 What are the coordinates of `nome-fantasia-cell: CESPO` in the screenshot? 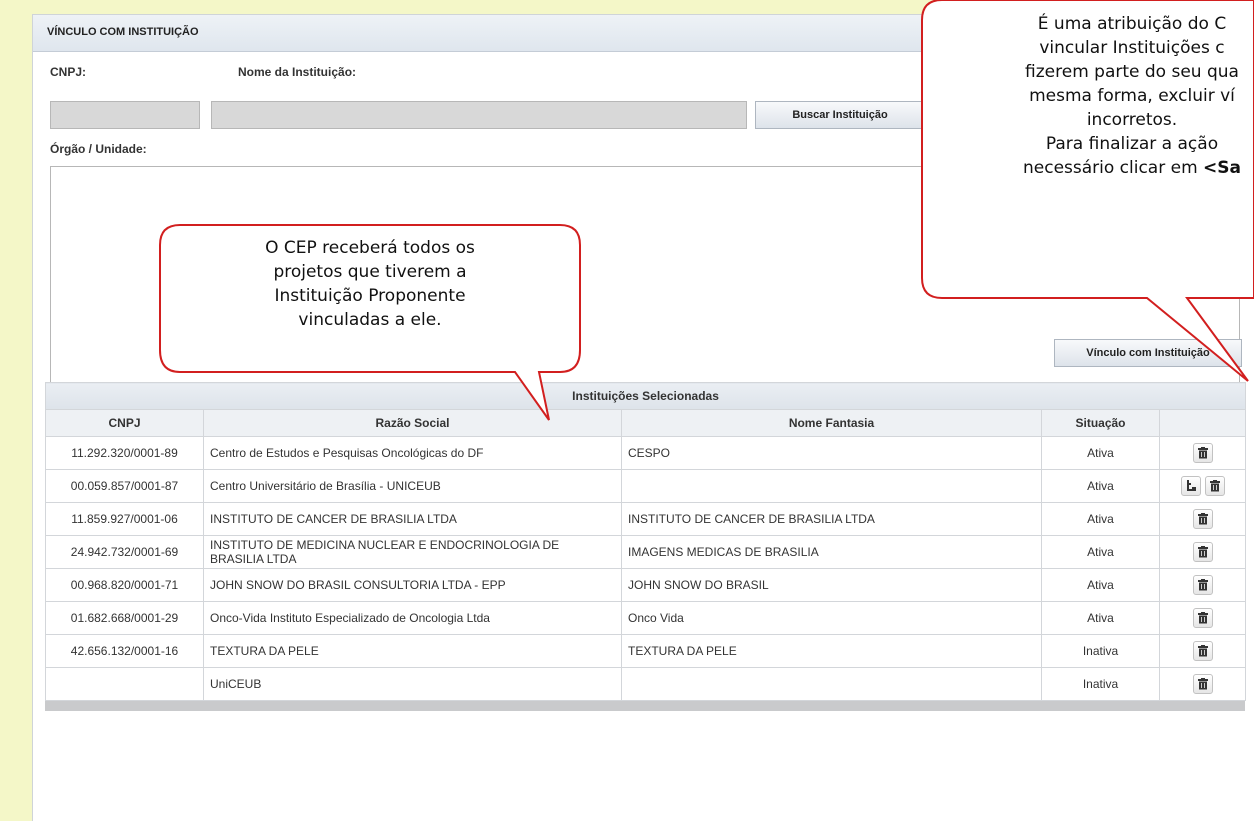 It's located at (831, 453).